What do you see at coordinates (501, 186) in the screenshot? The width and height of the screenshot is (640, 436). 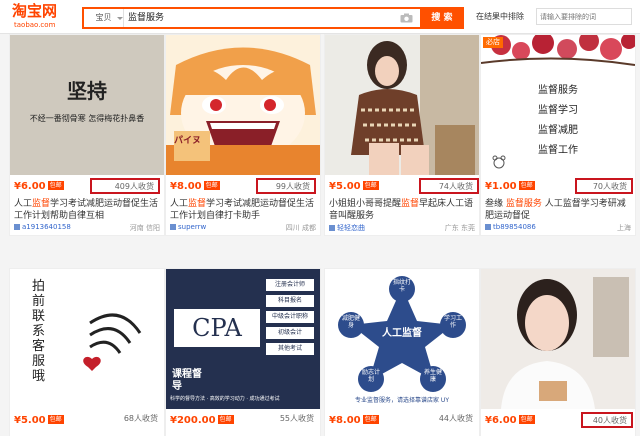 I see `price-value: ¥1.00` at bounding box center [501, 186].